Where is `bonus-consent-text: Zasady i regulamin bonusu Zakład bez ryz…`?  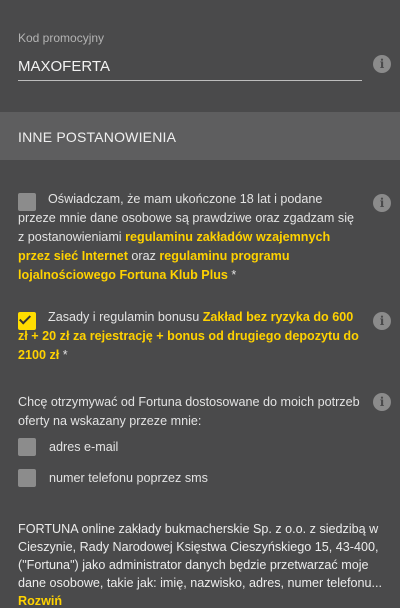 bonus-consent-text: Zasady i regulamin bonusu Zakład bez ryz… is located at coordinates (188, 336).